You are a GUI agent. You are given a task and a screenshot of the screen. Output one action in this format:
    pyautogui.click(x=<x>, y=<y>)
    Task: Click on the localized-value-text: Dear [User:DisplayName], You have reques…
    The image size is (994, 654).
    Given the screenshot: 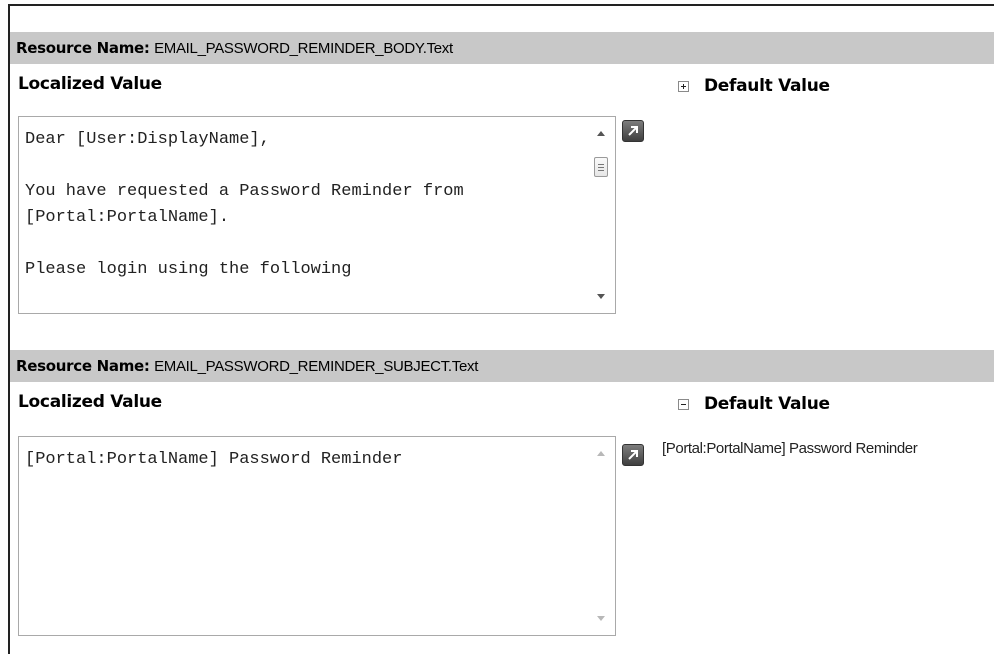 What is the action you would take?
    pyautogui.click(x=304, y=205)
    